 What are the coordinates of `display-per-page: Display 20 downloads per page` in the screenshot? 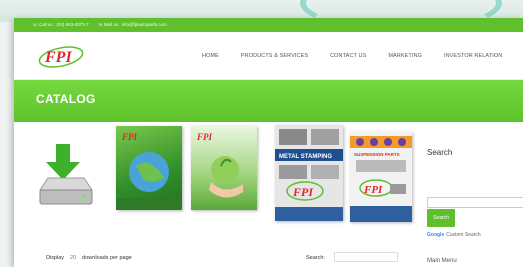 It's located at (89, 258).